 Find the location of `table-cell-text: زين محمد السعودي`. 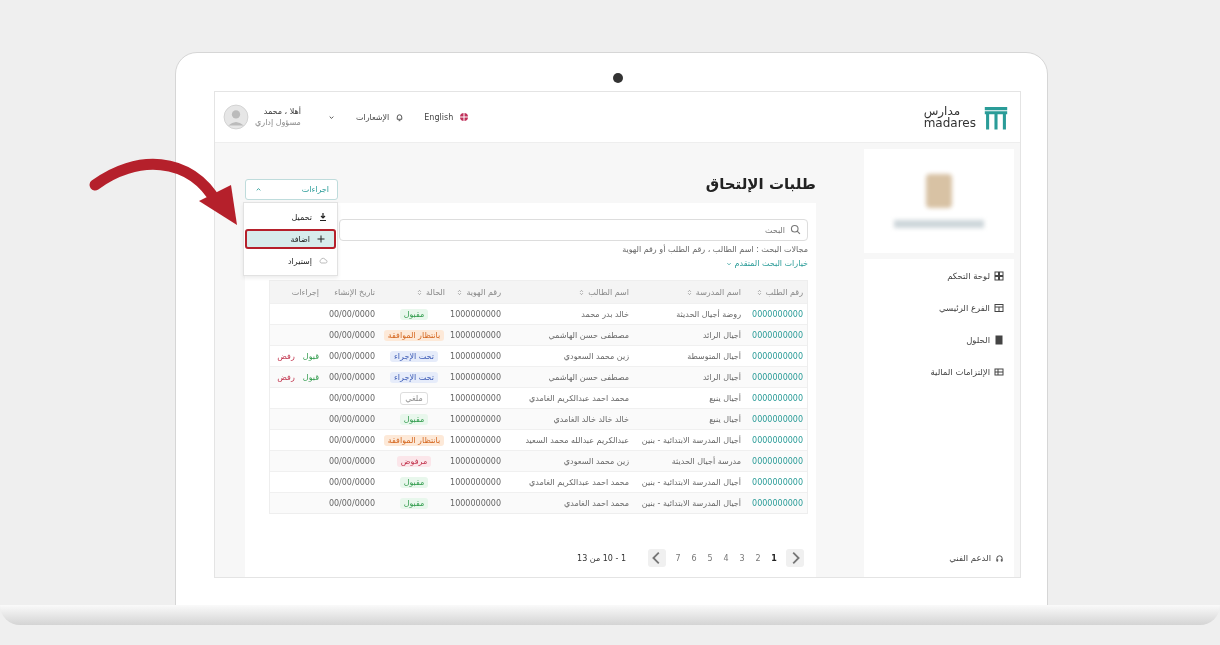

table-cell-text: زين محمد السعودي is located at coordinates (596, 356).